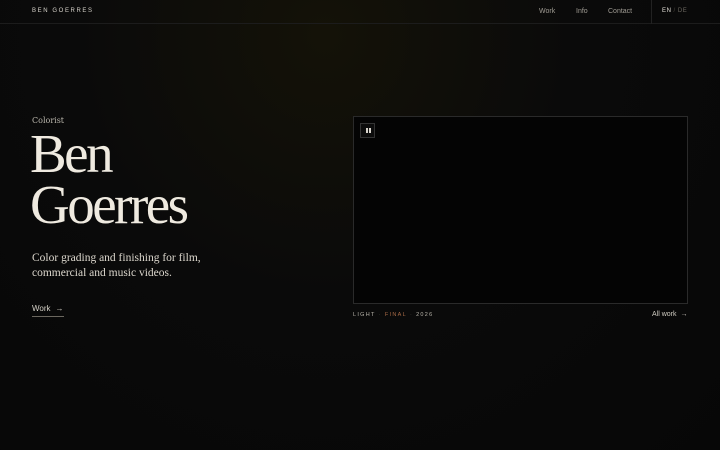  Describe the element at coordinates (667, 11) in the screenshot. I see `lang-en-link: EN` at that location.